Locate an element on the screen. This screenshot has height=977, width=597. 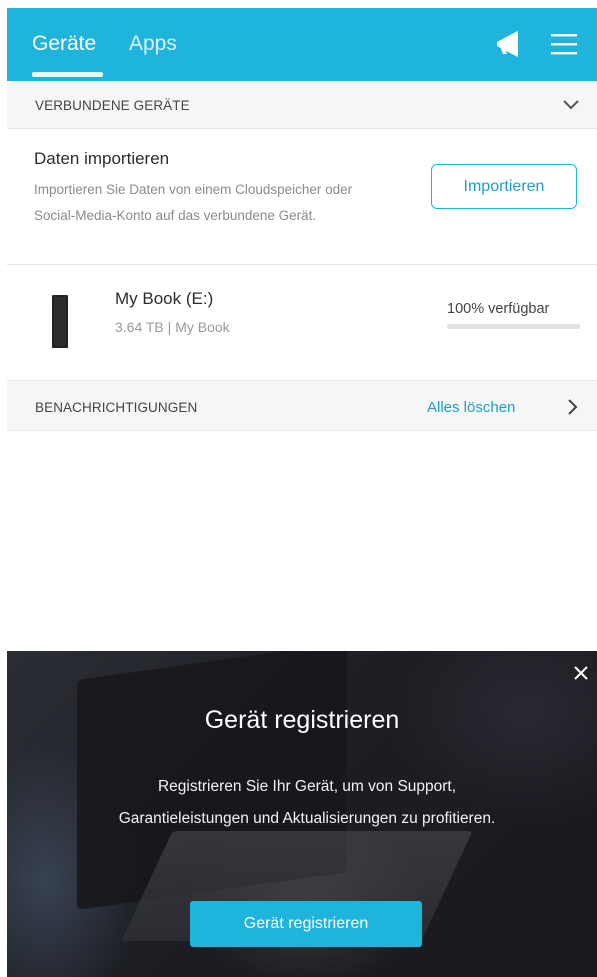
device-meta: 3.64 TB | My Book is located at coordinates (172, 327).